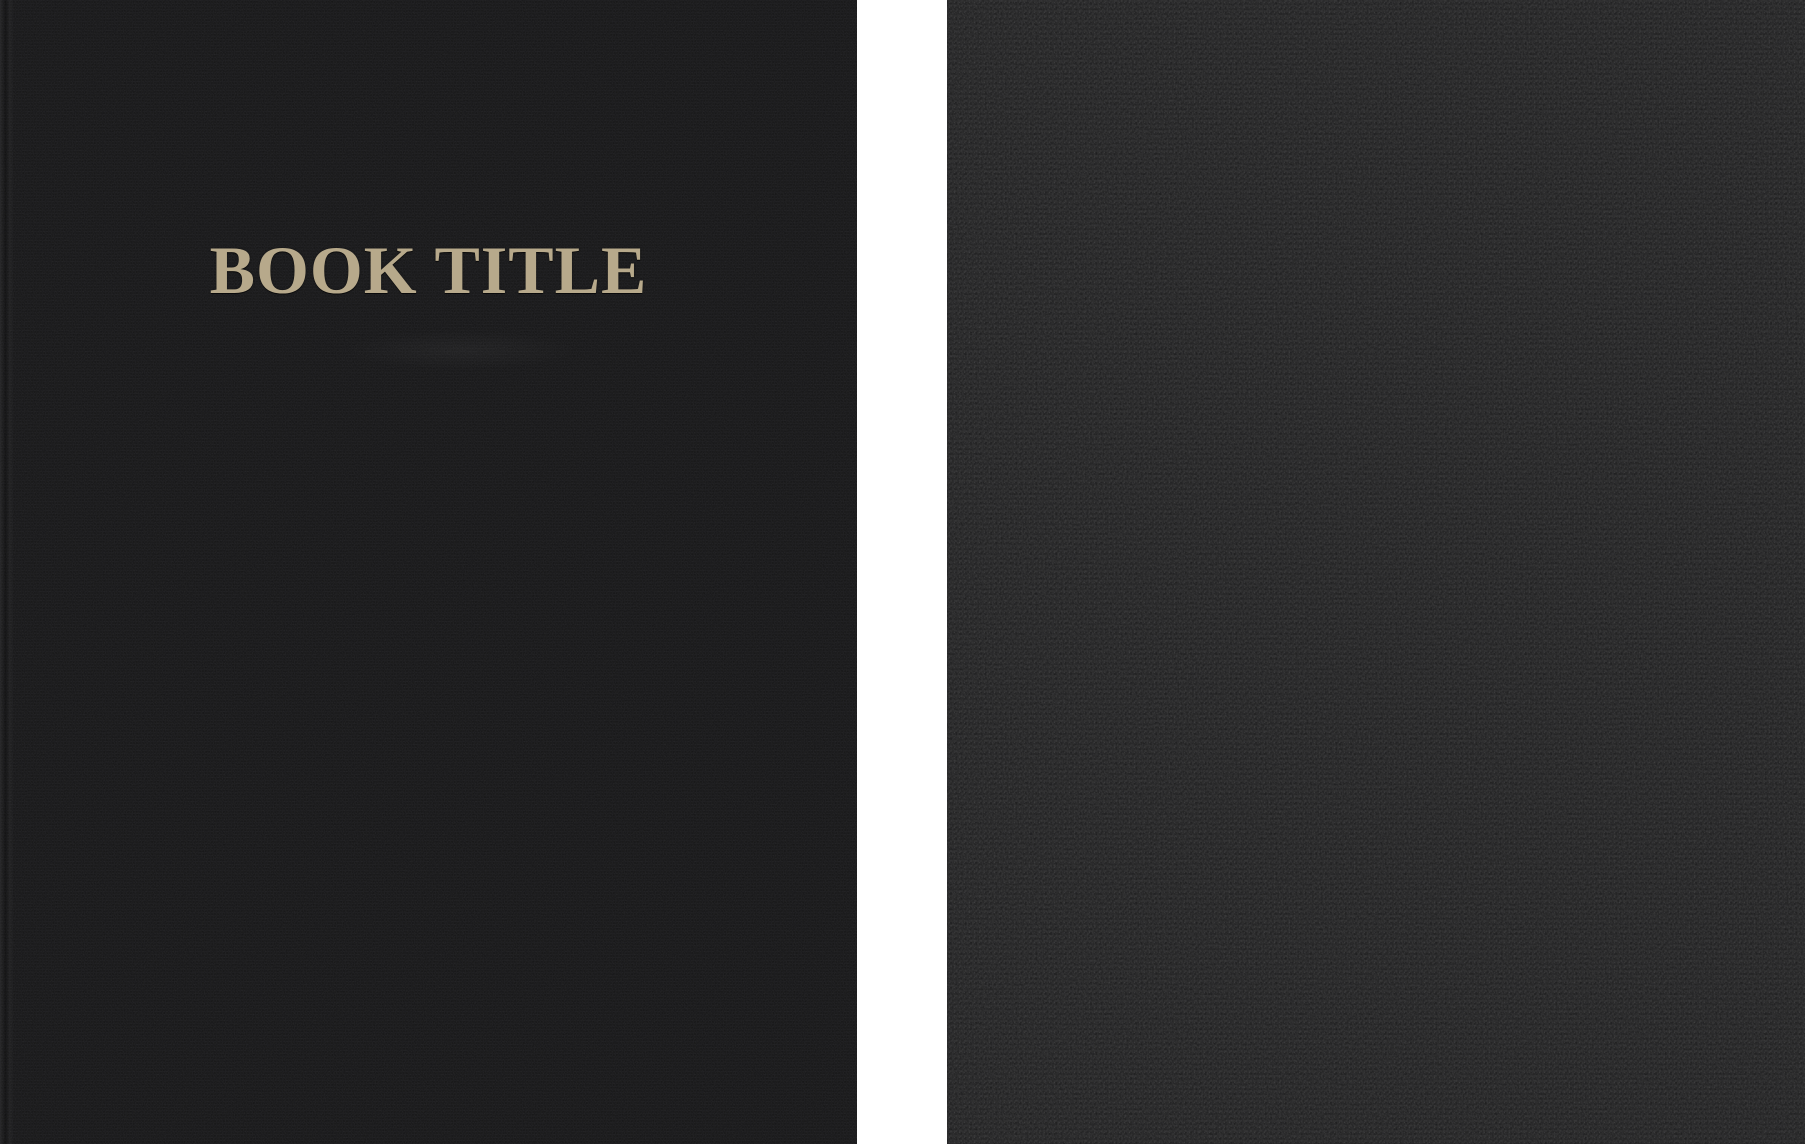  Describe the element at coordinates (460, 350) in the screenshot. I see `title-shine` at that location.